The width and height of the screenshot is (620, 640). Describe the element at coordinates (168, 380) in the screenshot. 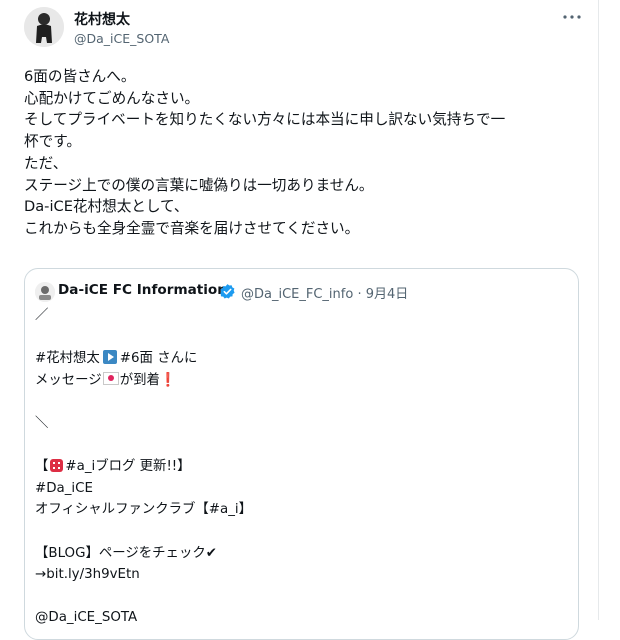

I see `exclamation-icon: ❗` at that location.